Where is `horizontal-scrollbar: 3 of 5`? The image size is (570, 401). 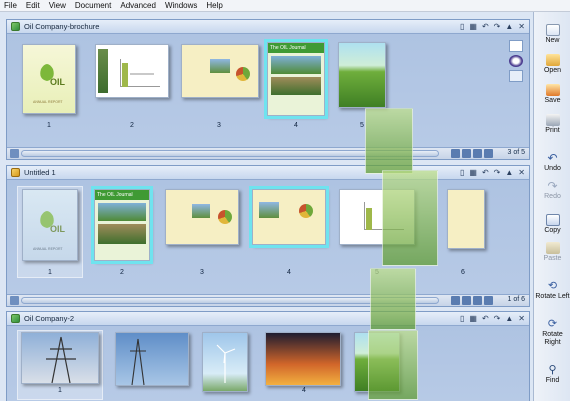 horizontal-scrollbar: 3 of 5 is located at coordinates (268, 153).